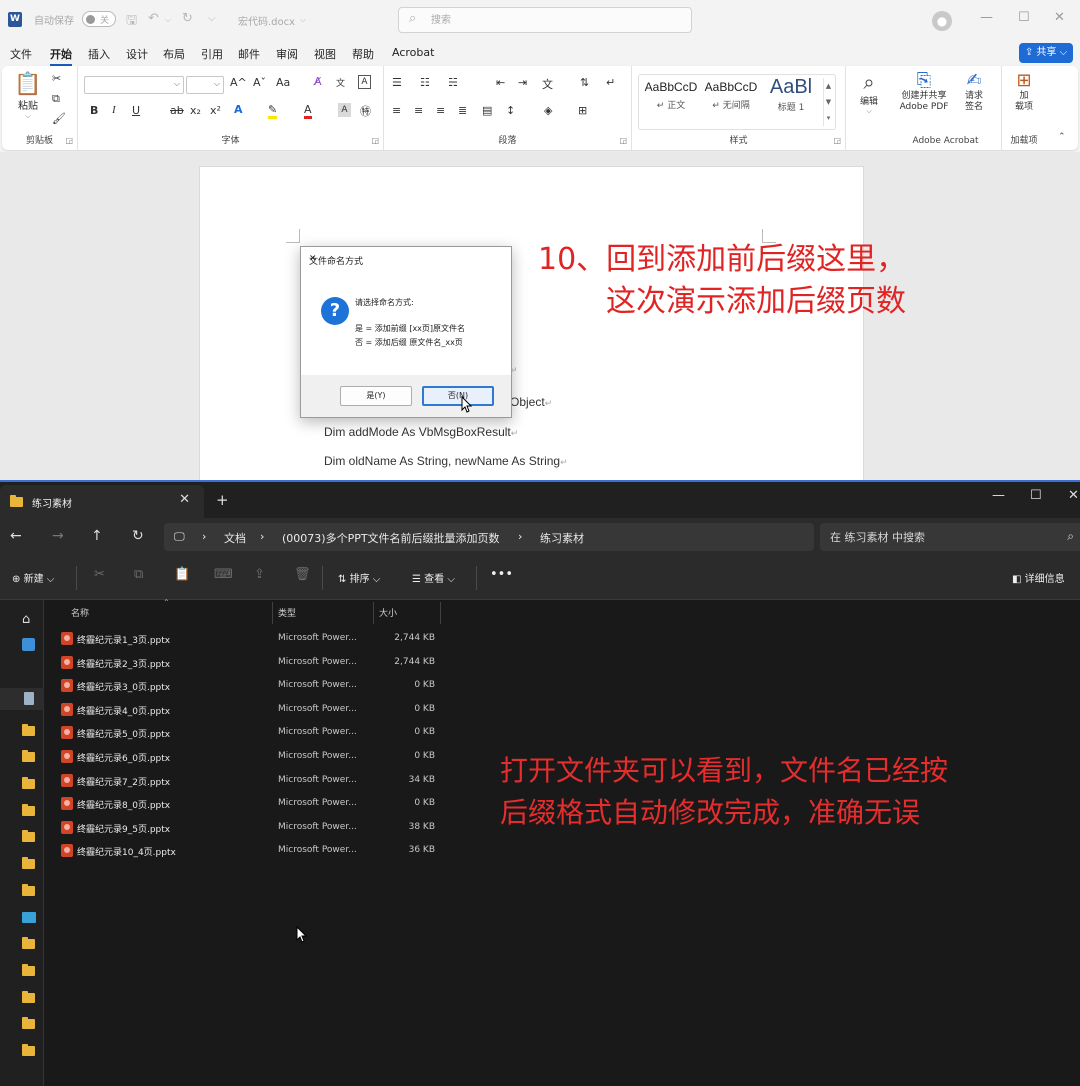 Image resolution: width=1080 pixels, height=1086 pixels. What do you see at coordinates (273, 111) in the screenshot?
I see `highlight-icon: ✎` at bounding box center [273, 111].